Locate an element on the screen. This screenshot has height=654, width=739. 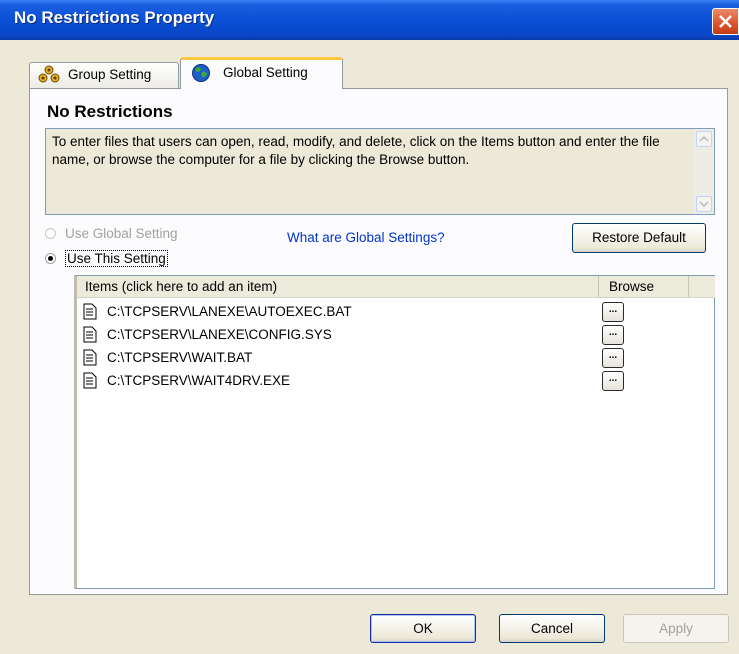
use-this-setting-radio: Use This Setting is located at coordinates (106, 258).